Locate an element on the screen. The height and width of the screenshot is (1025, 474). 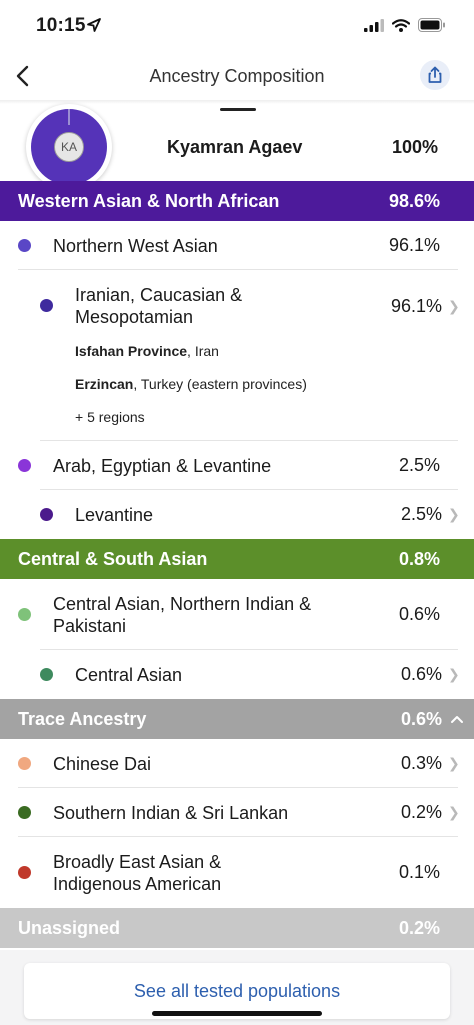
item-value: 96.1% ❯ is located at coordinates (425, 306).